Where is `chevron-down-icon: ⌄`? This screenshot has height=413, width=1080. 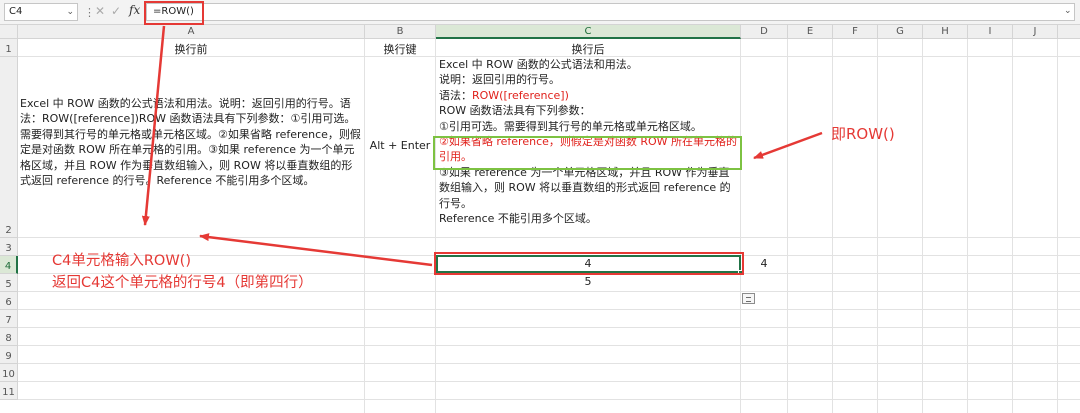
chevron-down-icon: ⌄ is located at coordinates (70, 12).